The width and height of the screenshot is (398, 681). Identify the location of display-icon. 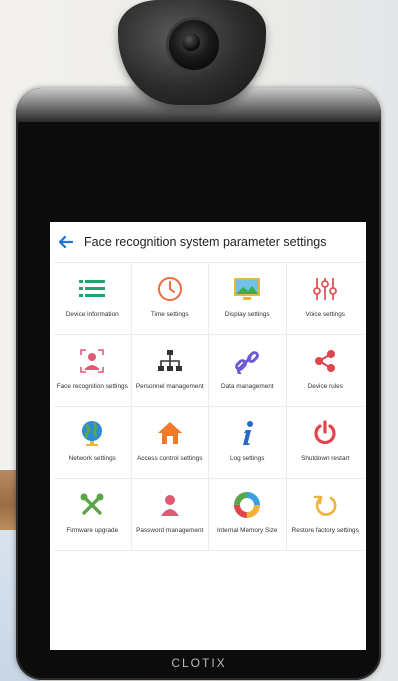
(247, 289).